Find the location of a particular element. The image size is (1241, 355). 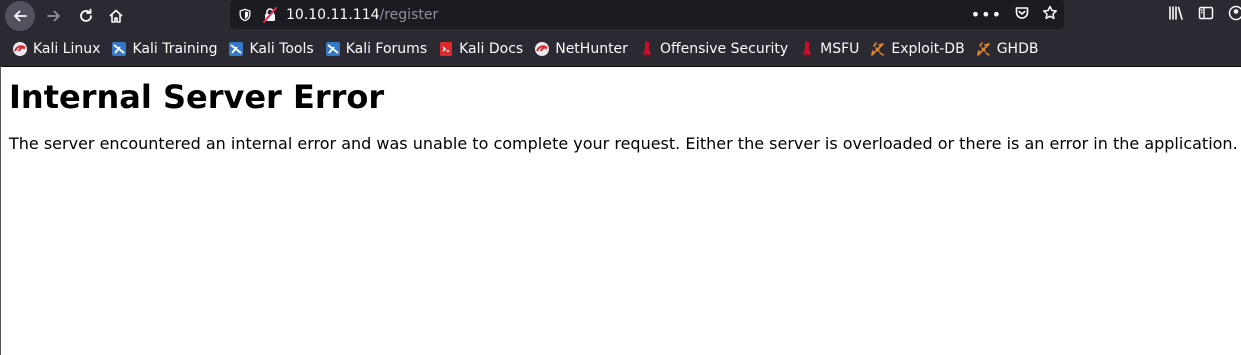

bookmark-msfu: MSFU is located at coordinates (829, 49).